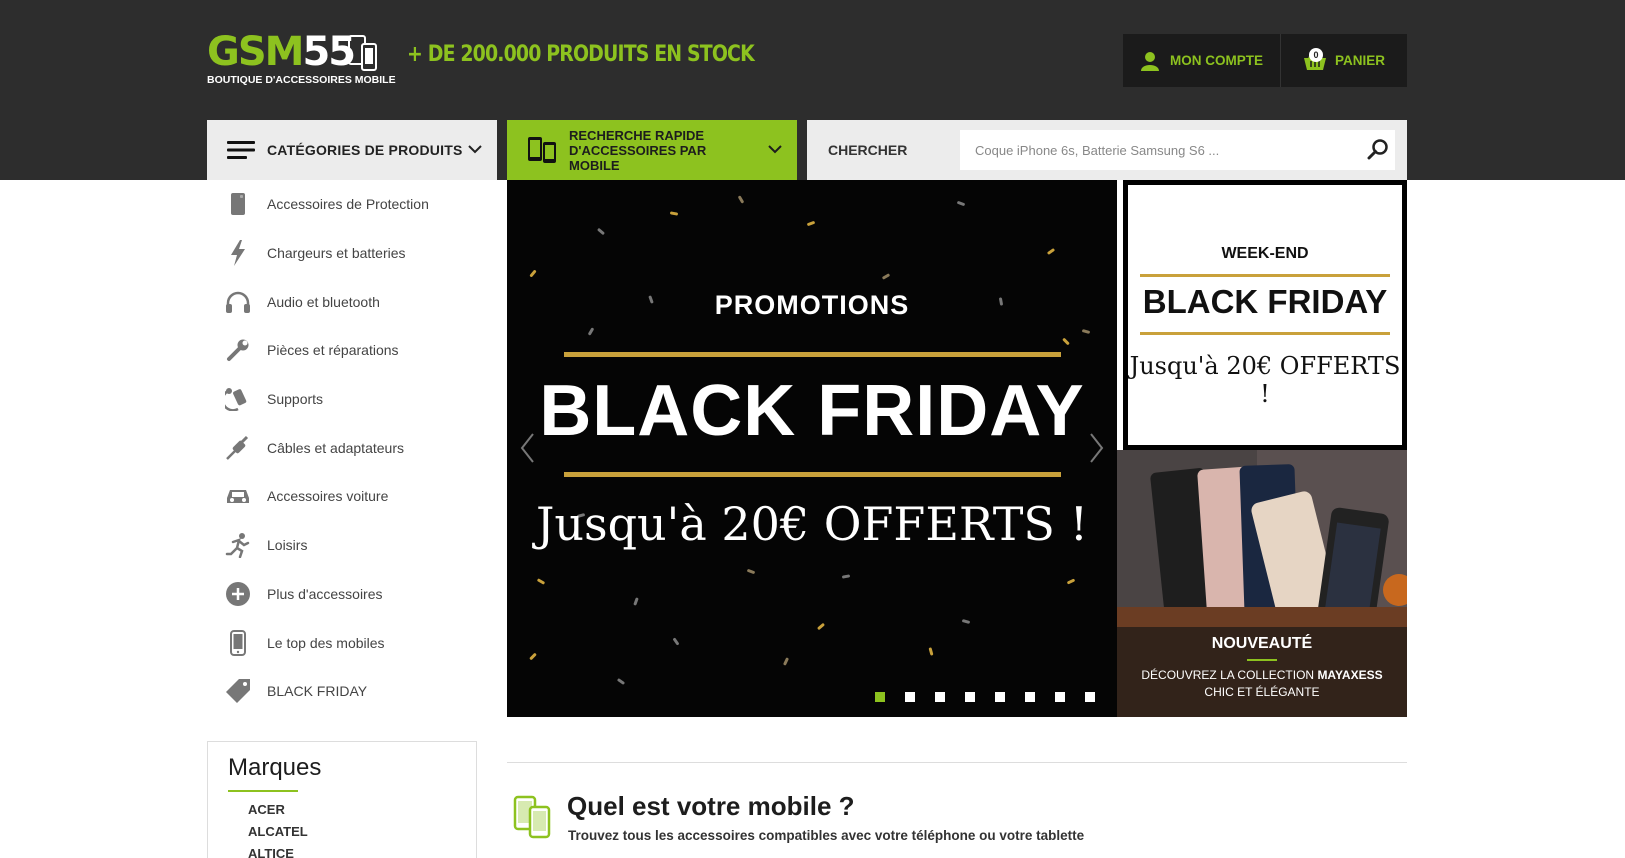 This screenshot has height=858, width=1625. What do you see at coordinates (1177, 150) in the screenshot?
I see `search-input` at bounding box center [1177, 150].